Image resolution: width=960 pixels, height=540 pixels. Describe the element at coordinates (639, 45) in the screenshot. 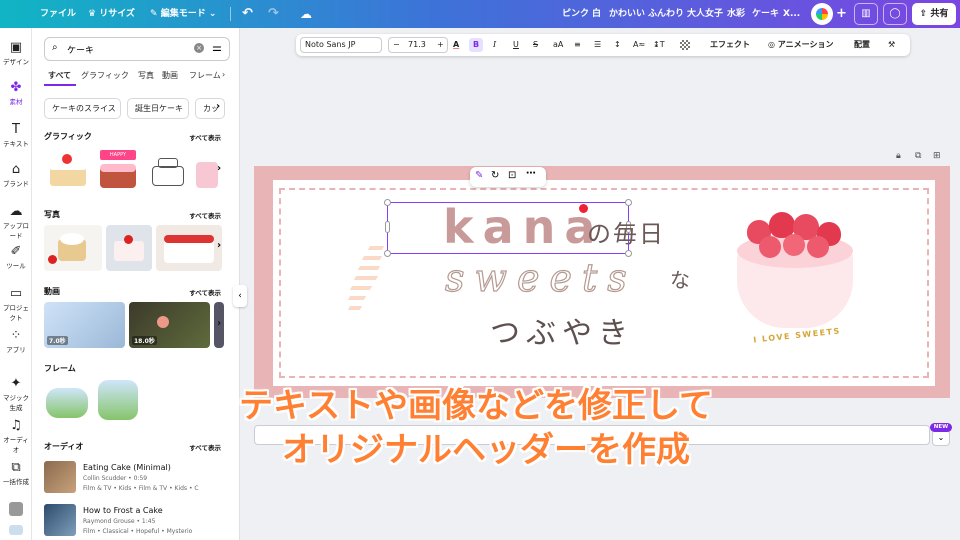

I see `text-style-icon: A≈` at that location.